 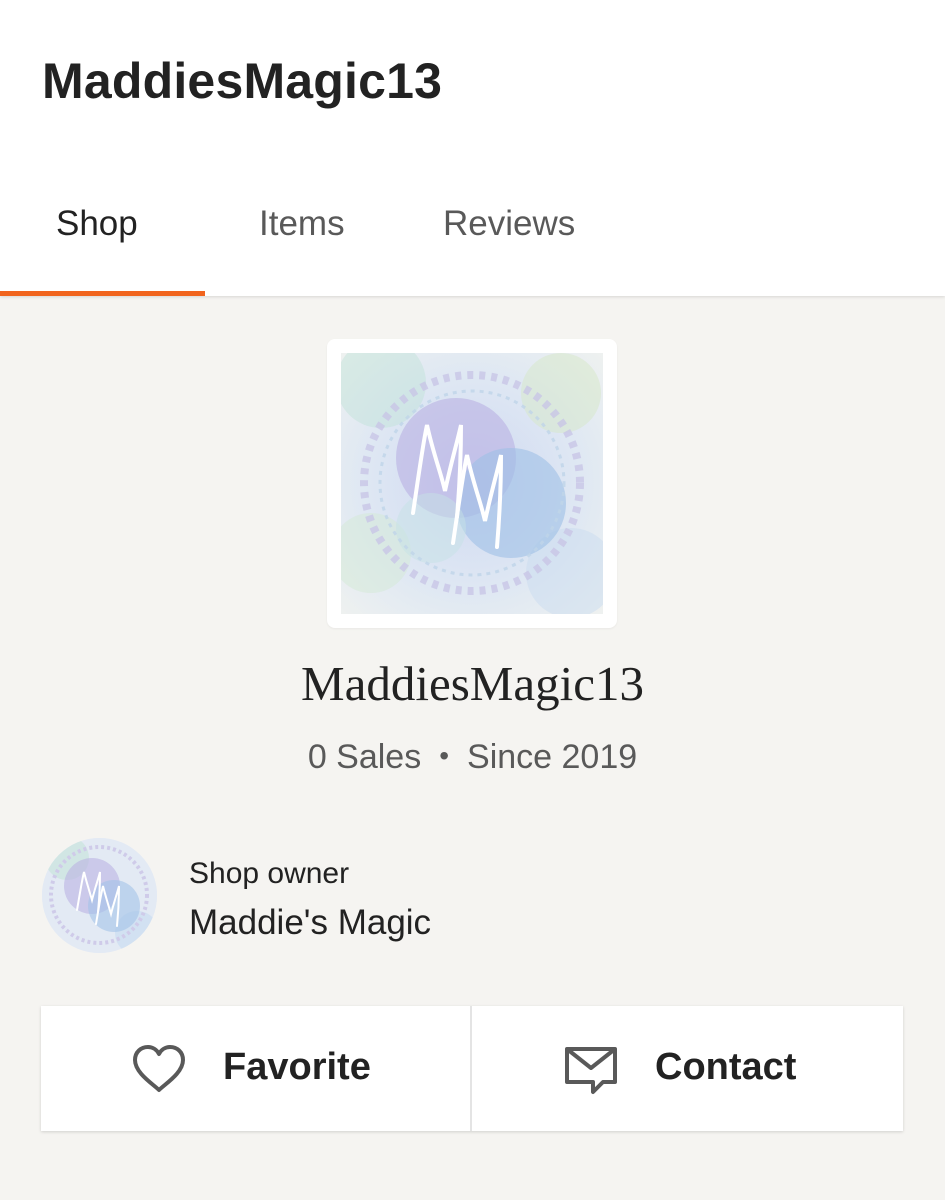 I want to click on owner-avatar-watercolor-icon, so click(x=99, y=895).